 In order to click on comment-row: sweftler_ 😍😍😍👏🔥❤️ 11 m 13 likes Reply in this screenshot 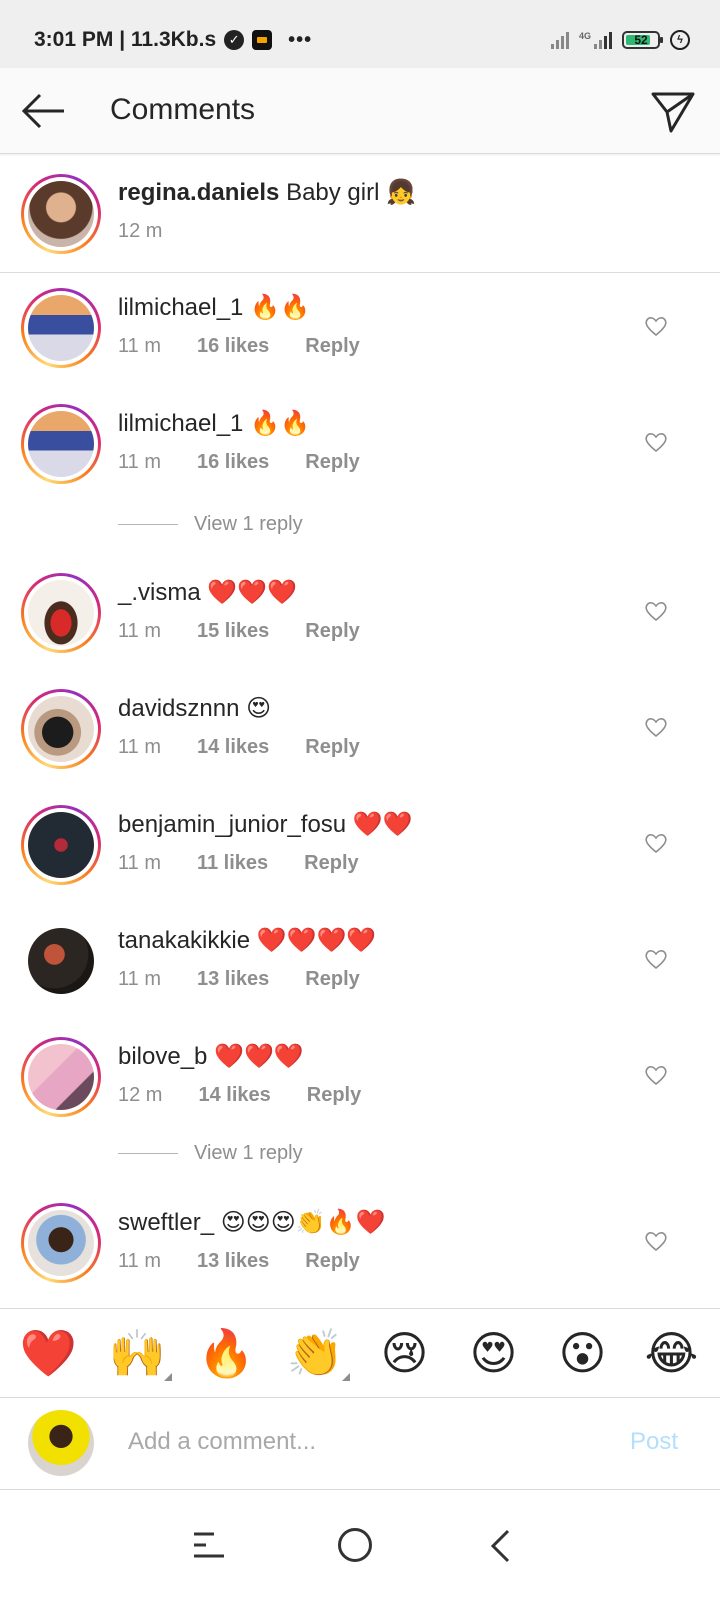, I will do `click(360, 1246)`.